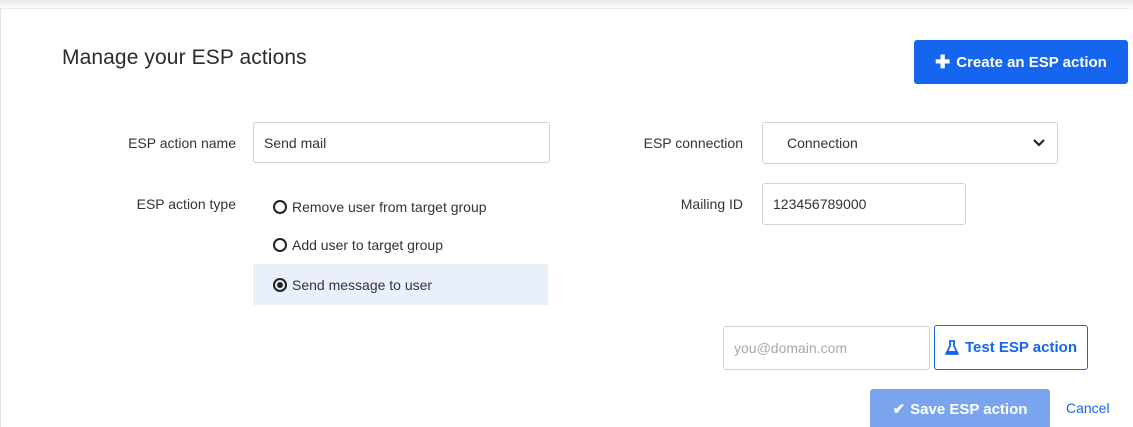  Describe the element at coordinates (1088, 408) in the screenshot. I see `cancel-link: Cancel` at that location.